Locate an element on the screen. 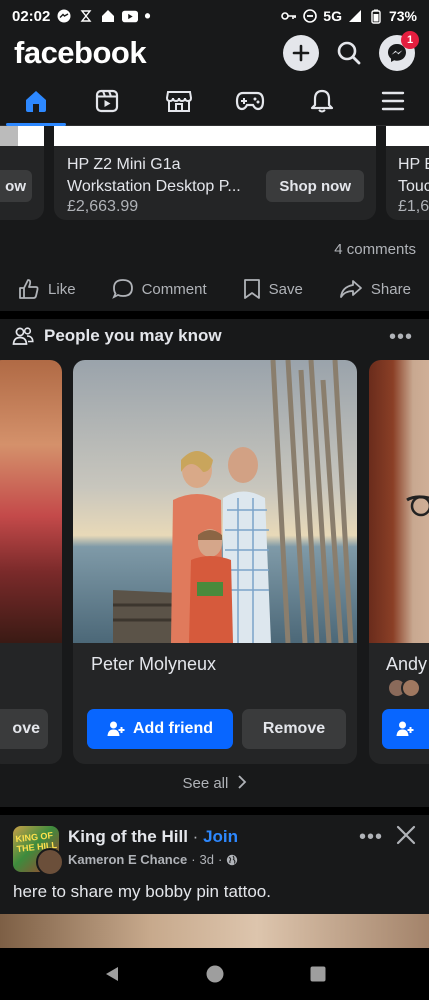 Image resolution: width=429 pixels, height=1000 pixels. pymk-more-button: ••• is located at coordinates (401, 337).